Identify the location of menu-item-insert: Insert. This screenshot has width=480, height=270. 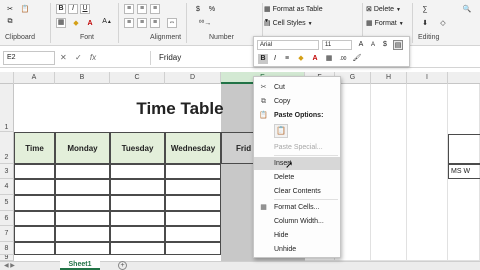
(297, 163).